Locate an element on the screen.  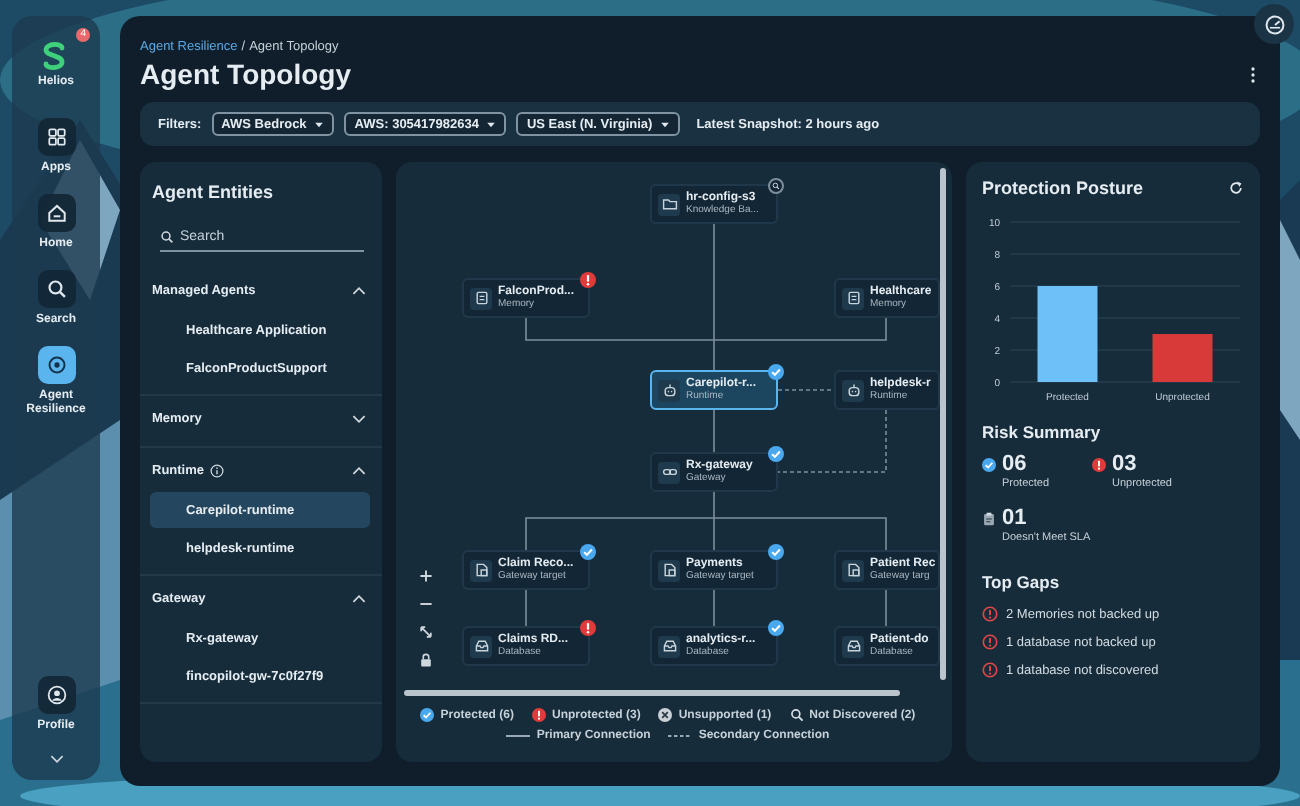
grid-icon is located at coordinates (56, 137).